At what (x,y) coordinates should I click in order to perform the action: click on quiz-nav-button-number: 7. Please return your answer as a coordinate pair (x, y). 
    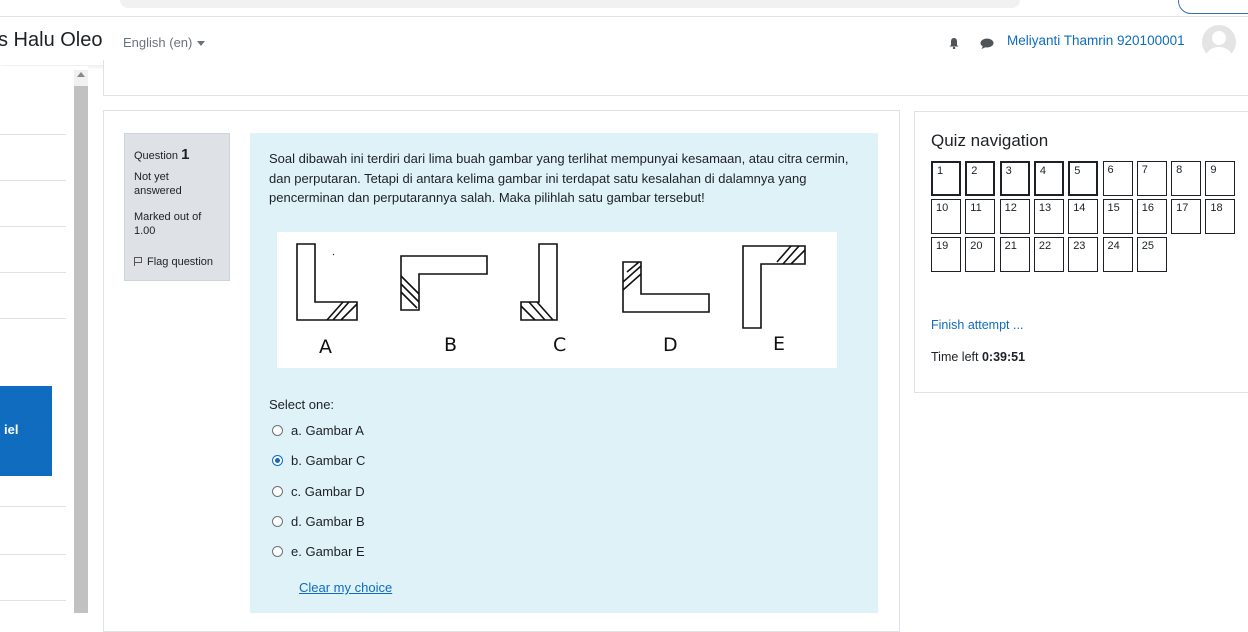
    Looking at the image, I should click on (1144, 170).